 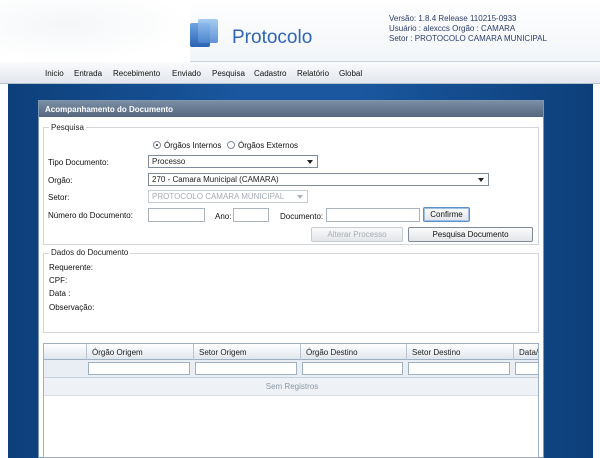 What do you see at coordinates (526, 368) in the screenshot?
I see `filter-data-input` at bounding box center [526, 368].